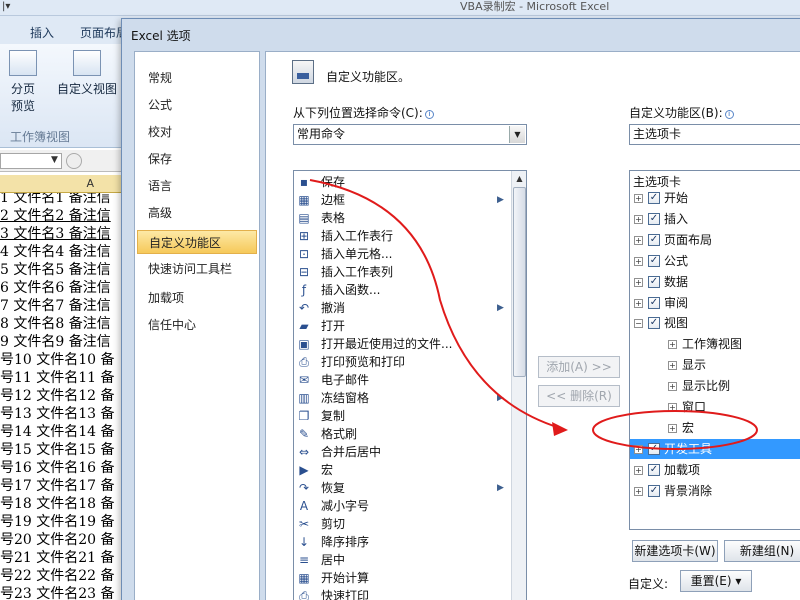  Describe the element at coordinates (560, 429) in the screenshot. I see `annotation-arrowhead` at that location.